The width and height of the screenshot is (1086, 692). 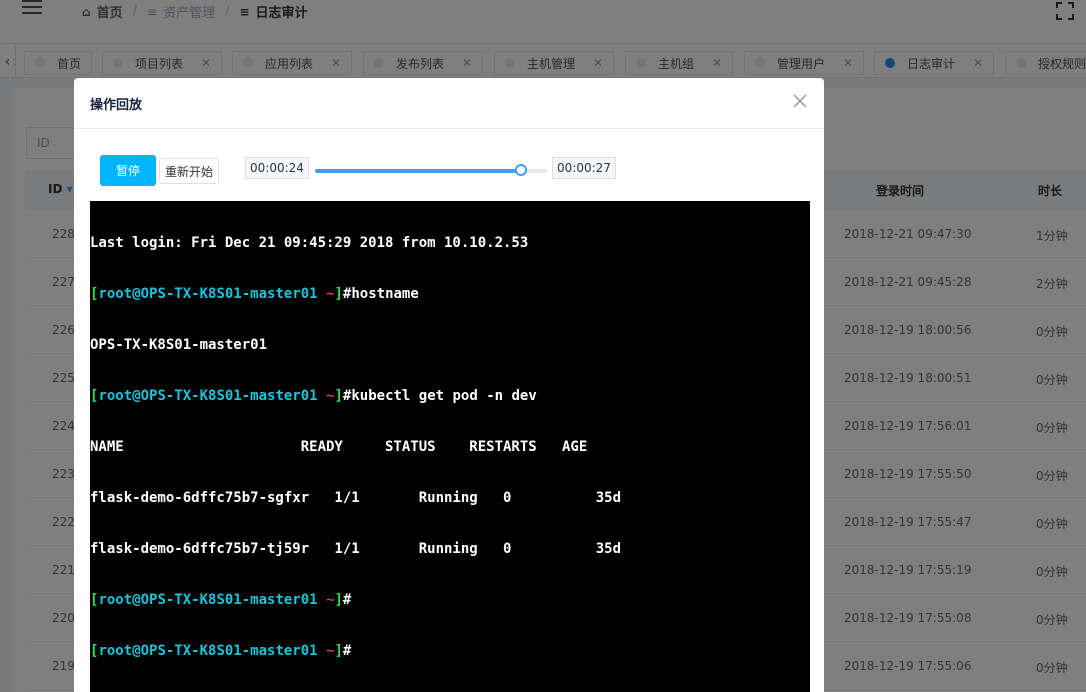 I want to click on terminal-line: NAME READY STATUS RESTARTS AGE, so click(x=339, y=447).